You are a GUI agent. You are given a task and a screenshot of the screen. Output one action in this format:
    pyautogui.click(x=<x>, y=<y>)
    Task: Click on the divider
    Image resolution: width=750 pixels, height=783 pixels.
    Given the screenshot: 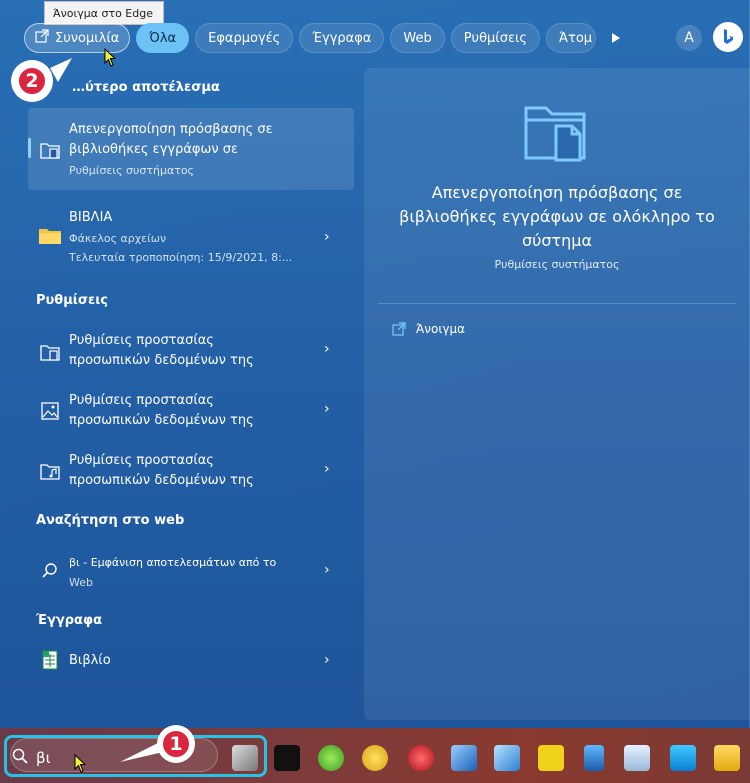 What is the action you would take?
    pyautogui.click(x=557, y=303)
    